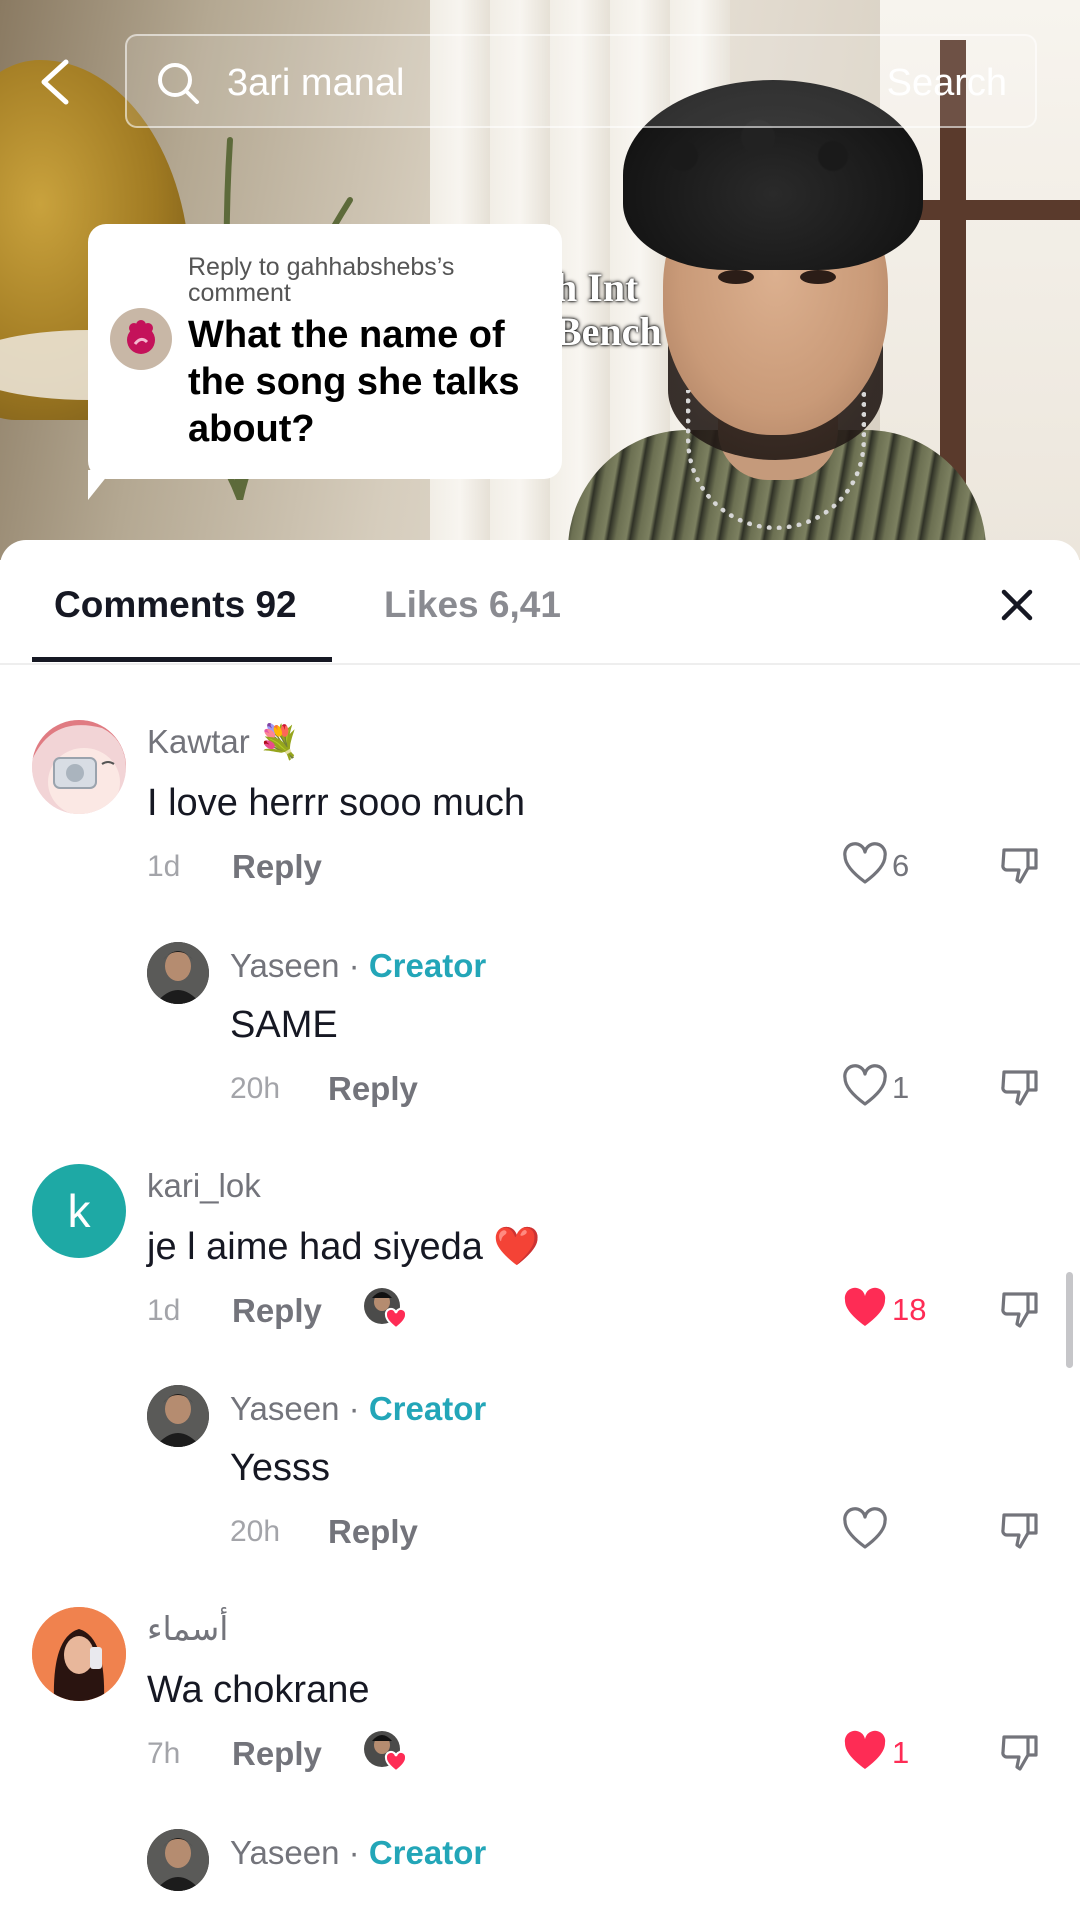 This screenshot has height=1920, width=1080. Describe the element at coordinates (336, 803) in the screenshot. I see `comment-text: I love herrr sooo much` at that location.